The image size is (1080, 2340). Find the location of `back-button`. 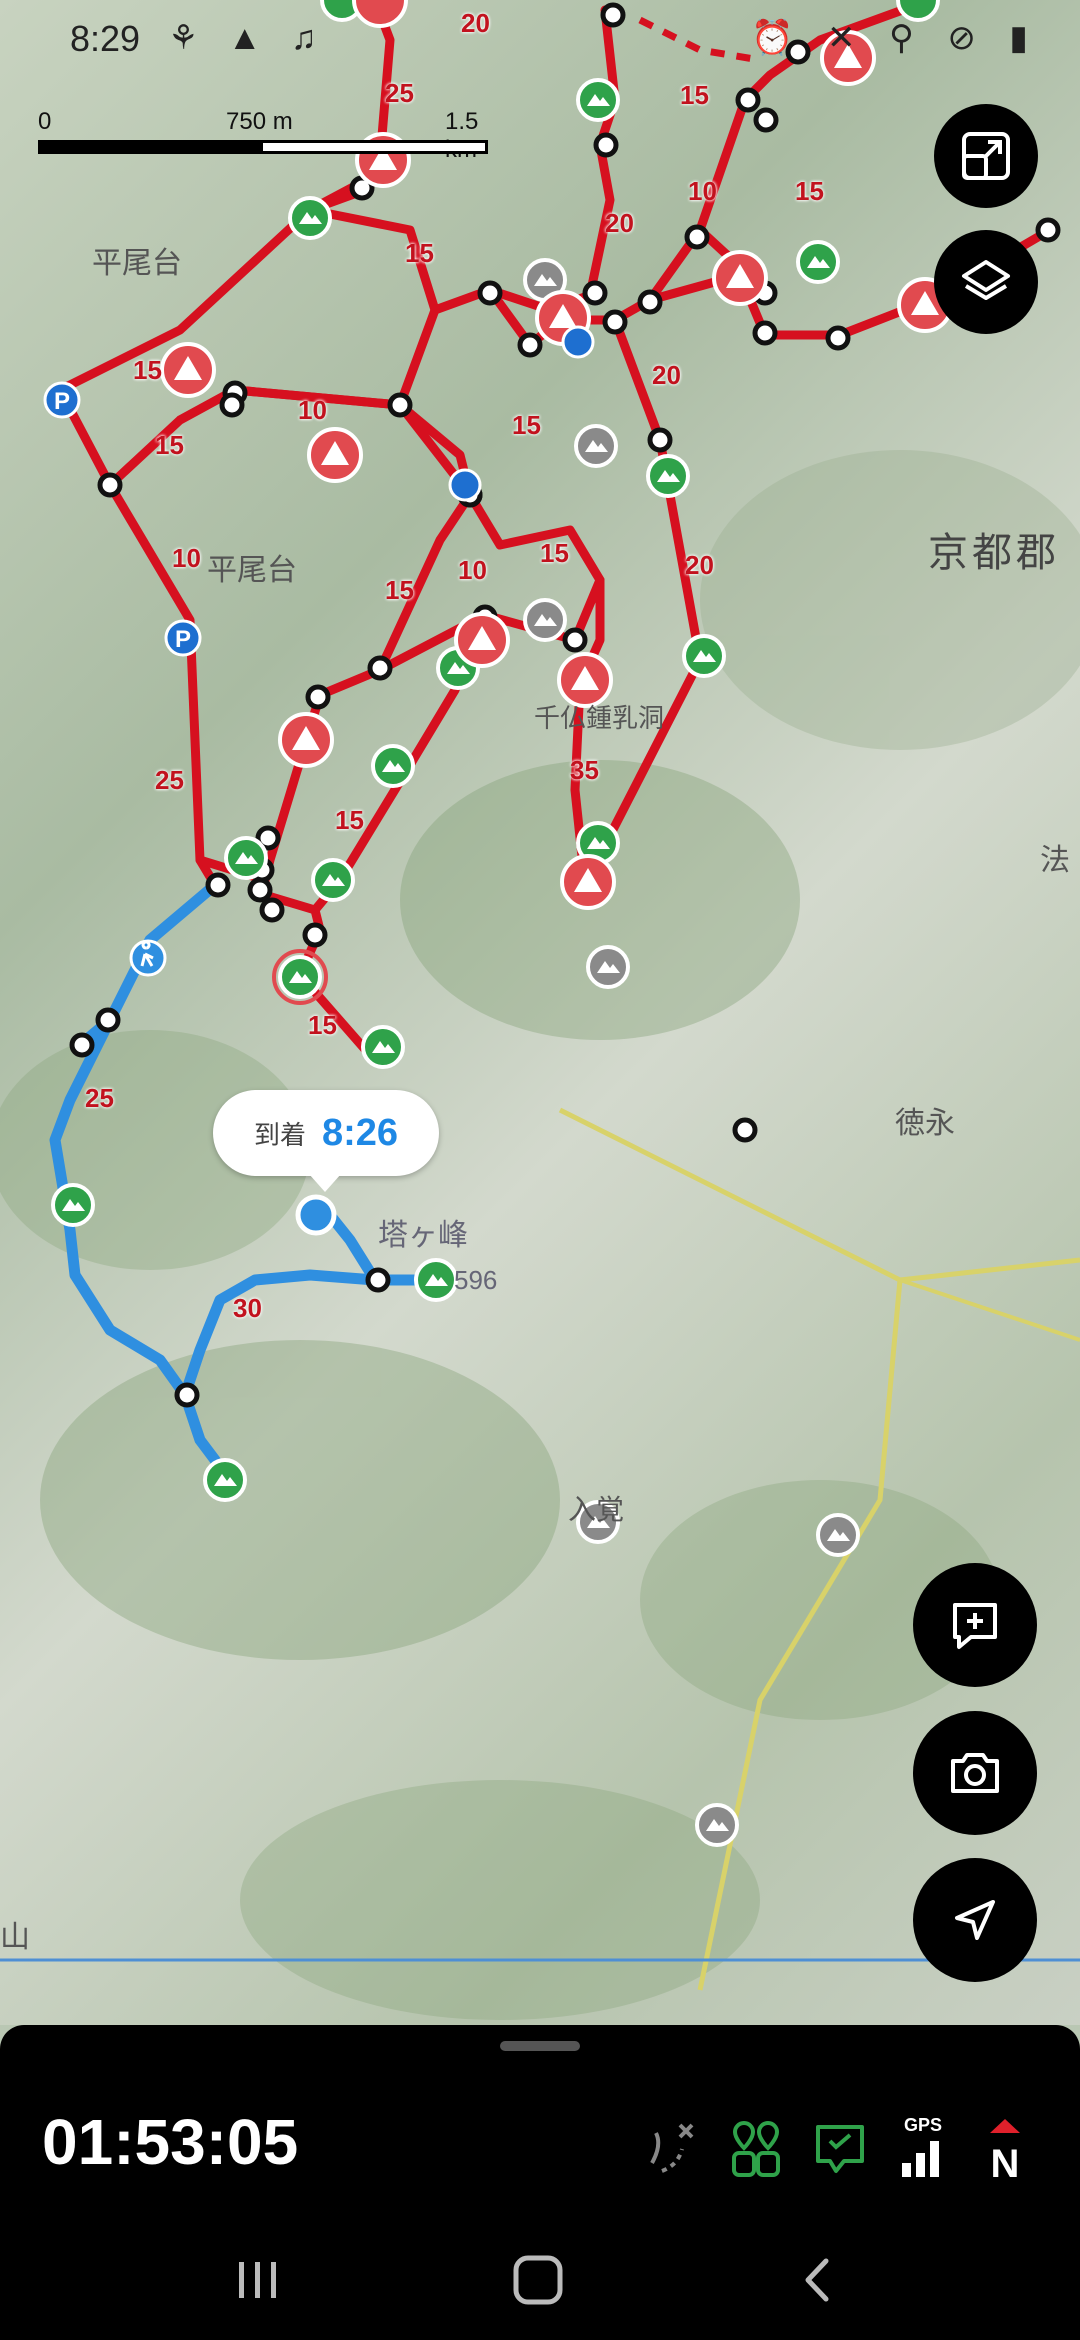

back-button is located at coordinates (818, 2280).